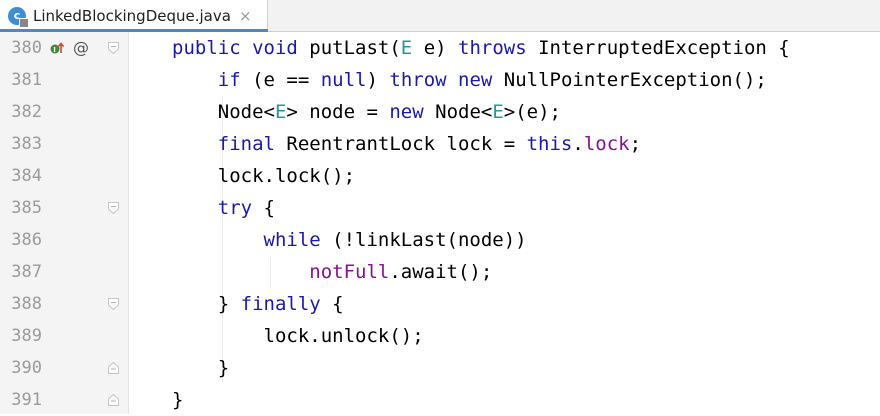 The image size is (880, 416). I want to click on code-token: lock.unlock();, so click(298, 336).